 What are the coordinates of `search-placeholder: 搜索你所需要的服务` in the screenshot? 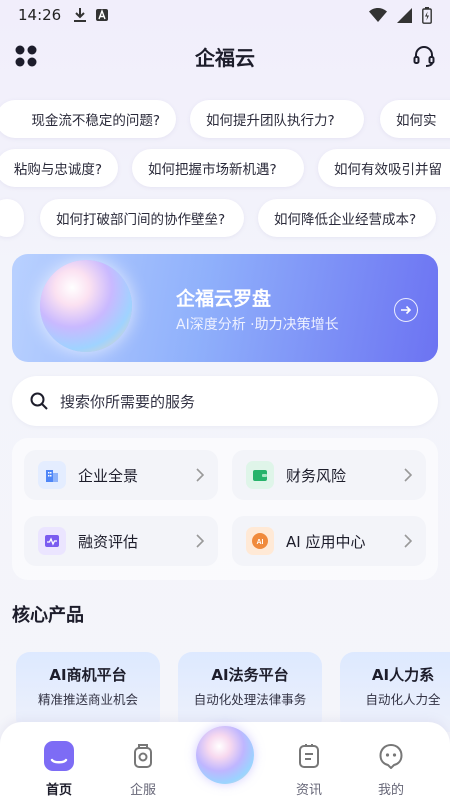 It's located at (128, 401).